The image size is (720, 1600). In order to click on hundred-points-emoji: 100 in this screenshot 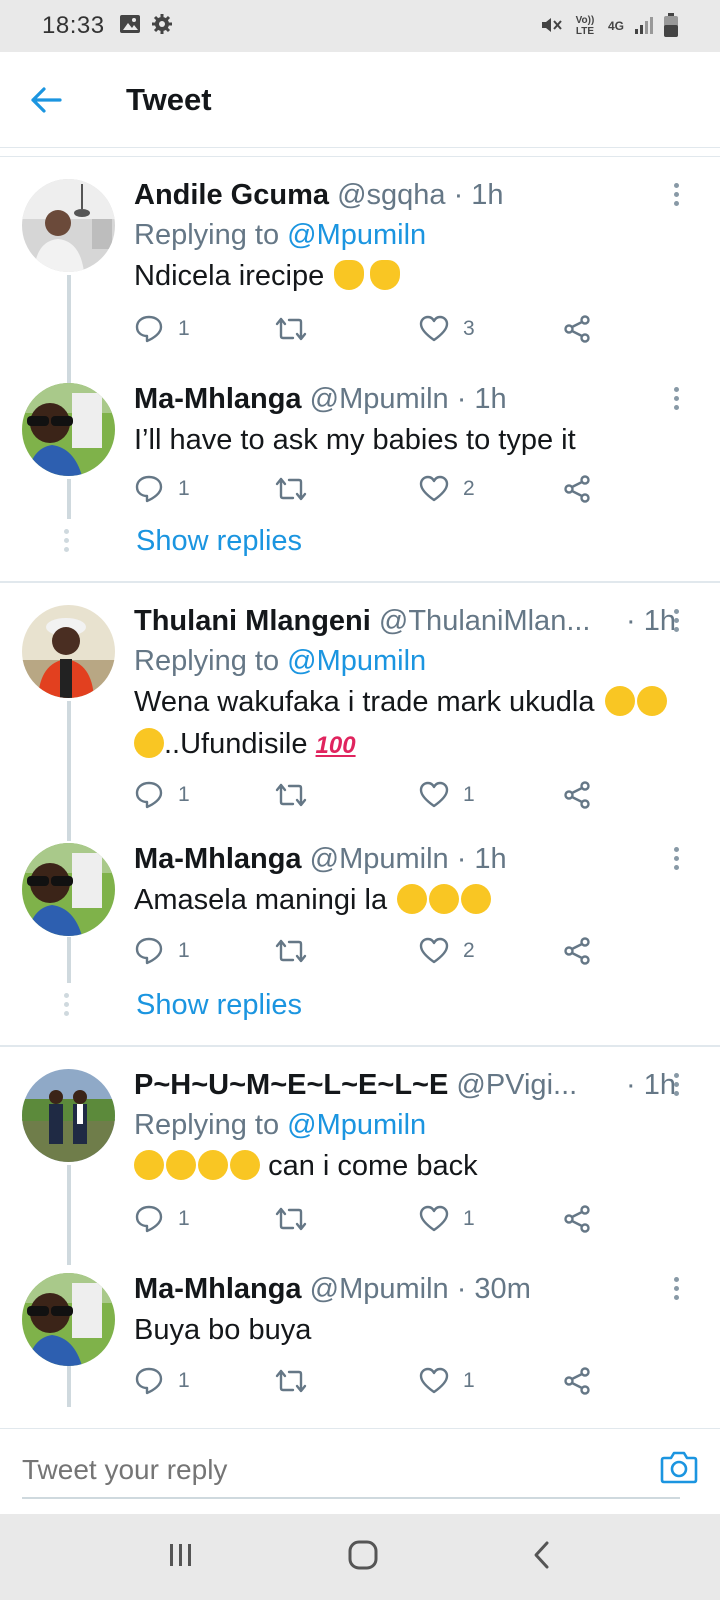, I will do `click(335, 745)`.